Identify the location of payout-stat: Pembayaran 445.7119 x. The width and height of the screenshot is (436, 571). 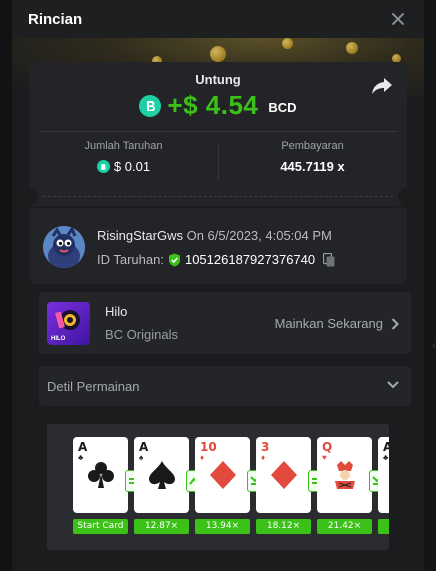
(312, 157).